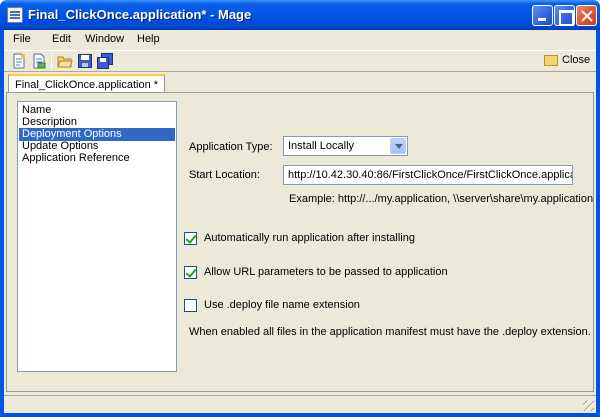 This screenshot has height=417, width=600. I want to click on save-all-icon, so click(105, 61).